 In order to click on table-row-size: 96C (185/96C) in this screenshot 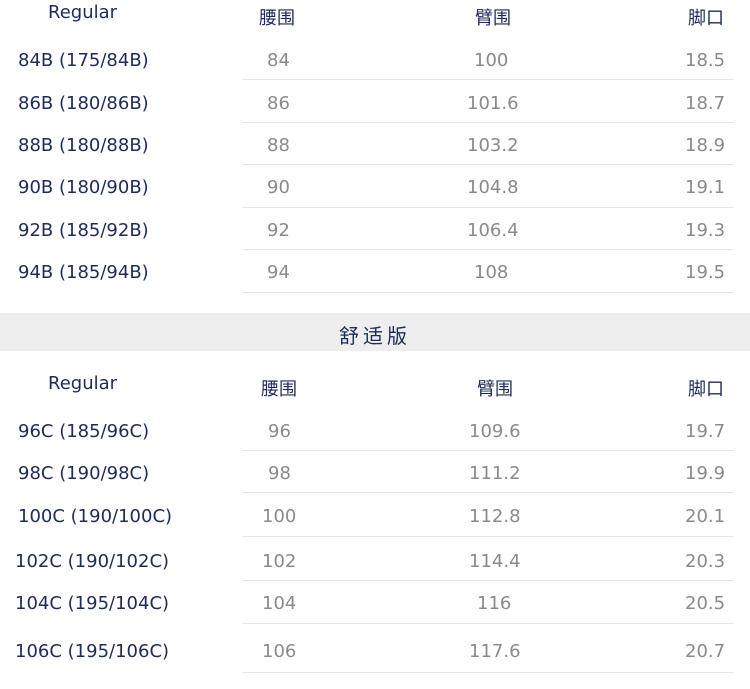, I will do `click(84, 431)`.